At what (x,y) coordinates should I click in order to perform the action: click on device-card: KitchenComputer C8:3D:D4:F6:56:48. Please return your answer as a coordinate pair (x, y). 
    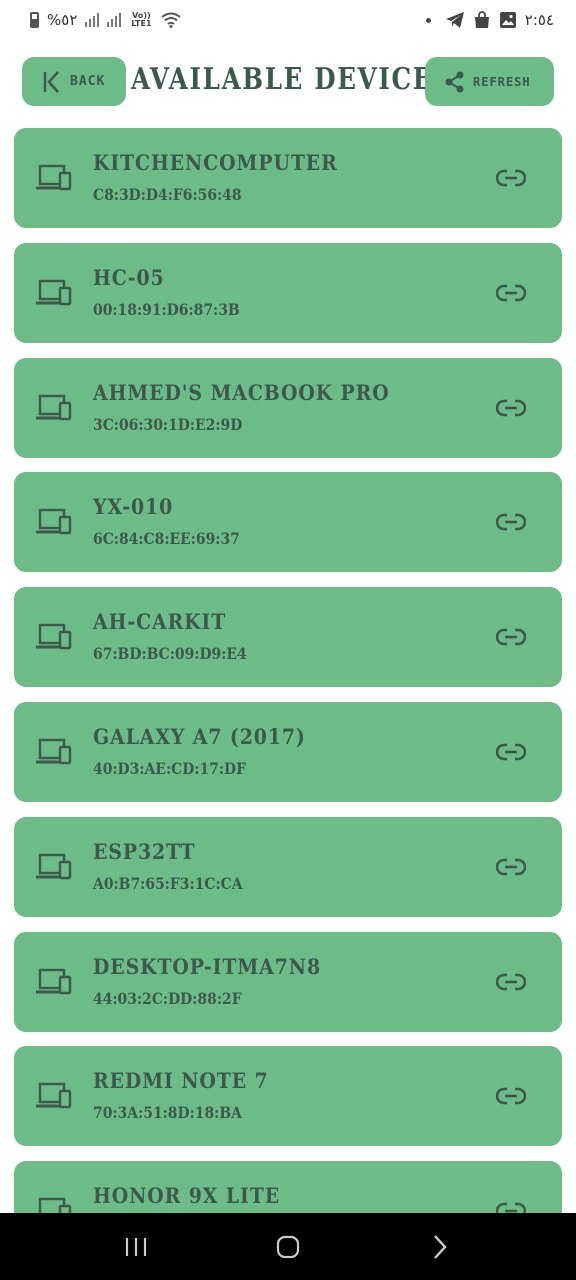
    Looking at the image, I should click on (288, 178).